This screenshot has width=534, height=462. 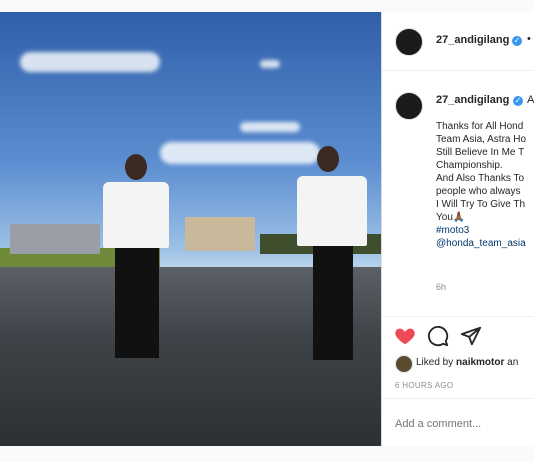 What do you see at coordinates (458, 316) in the screenshot?
I see `actions-separator` at bounding box center [458, 316].